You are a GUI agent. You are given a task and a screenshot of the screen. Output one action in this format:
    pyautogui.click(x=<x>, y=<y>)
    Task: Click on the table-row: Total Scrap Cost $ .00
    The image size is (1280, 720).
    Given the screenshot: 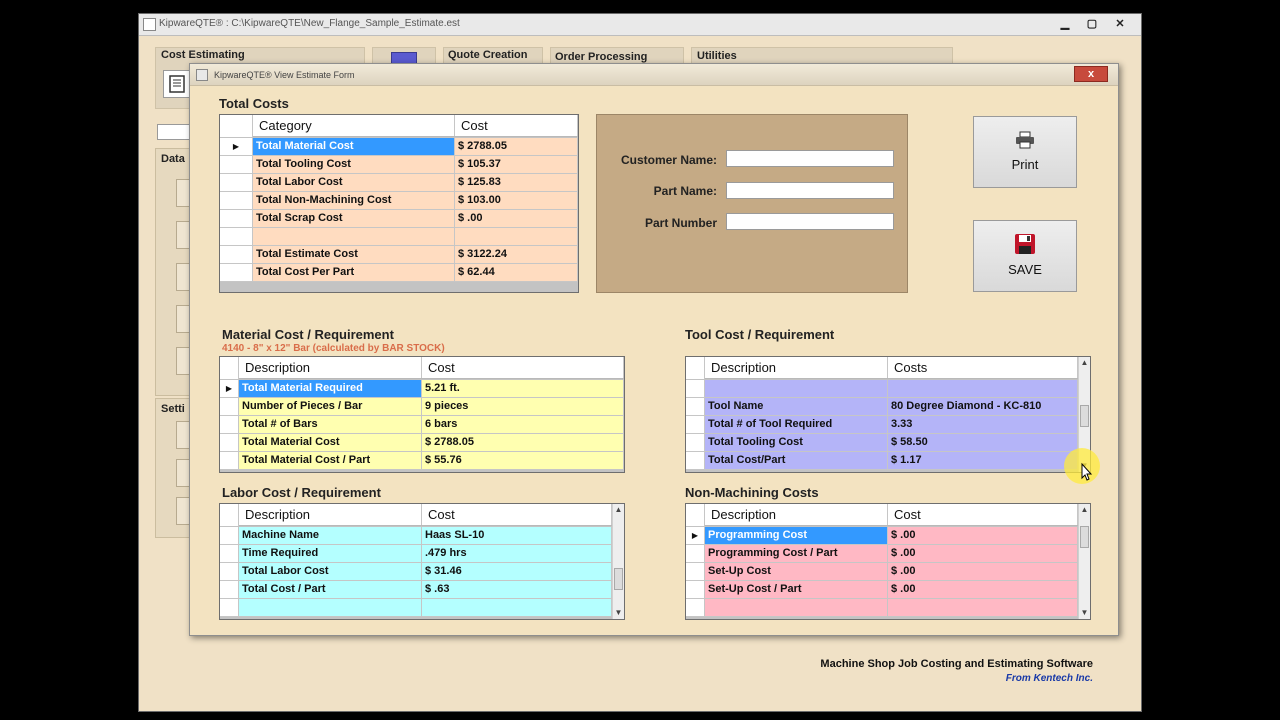 What is the action you would take?
    pyautogui.click(x=399, y=219)
    